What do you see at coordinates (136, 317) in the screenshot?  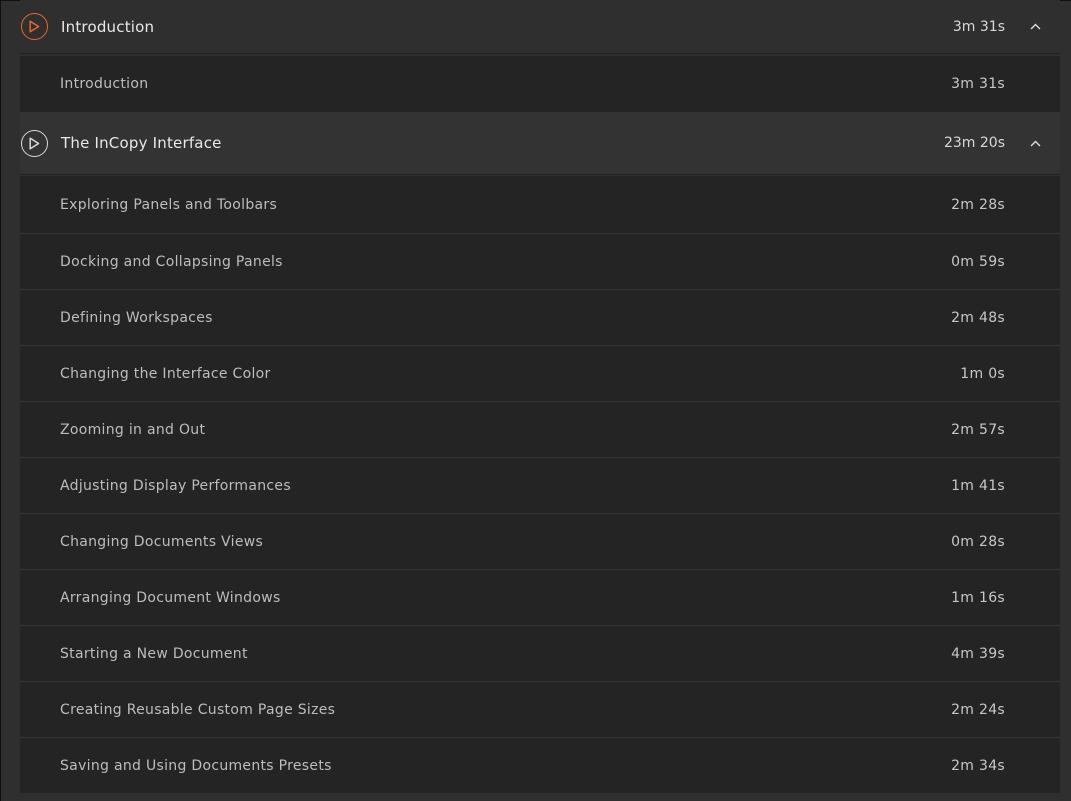 I see `lesson-title: Defining Workspaces` at bounding box center [136, 317].